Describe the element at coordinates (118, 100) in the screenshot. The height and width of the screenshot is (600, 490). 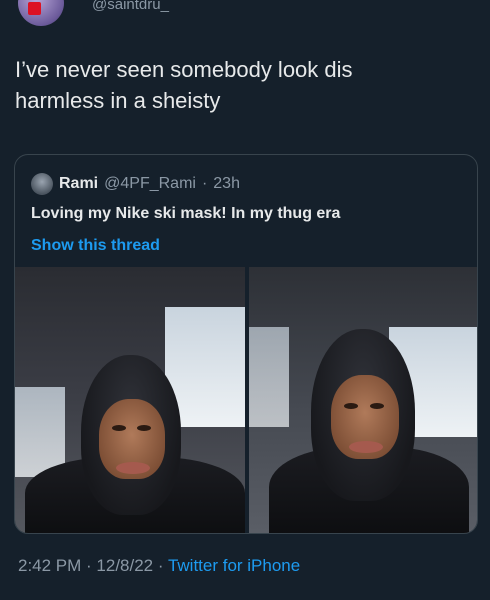
I see `tweet-text-line-2: harmless in a sheisty` at that location.